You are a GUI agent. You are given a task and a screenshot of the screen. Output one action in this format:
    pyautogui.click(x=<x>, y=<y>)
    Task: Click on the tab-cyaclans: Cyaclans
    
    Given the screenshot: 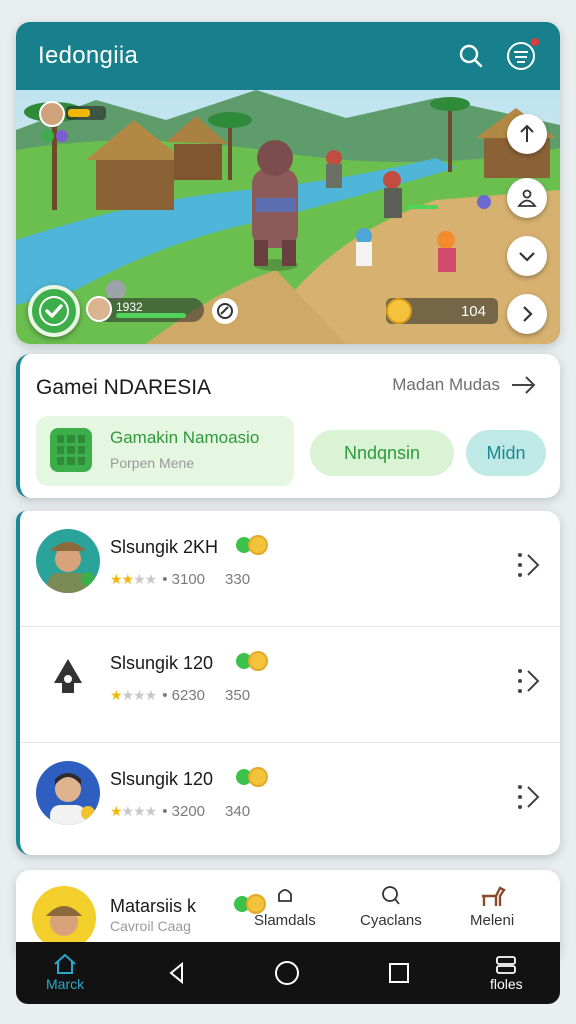 What is the action you would take?
    pyautogui.click(x=391, y=906)
    